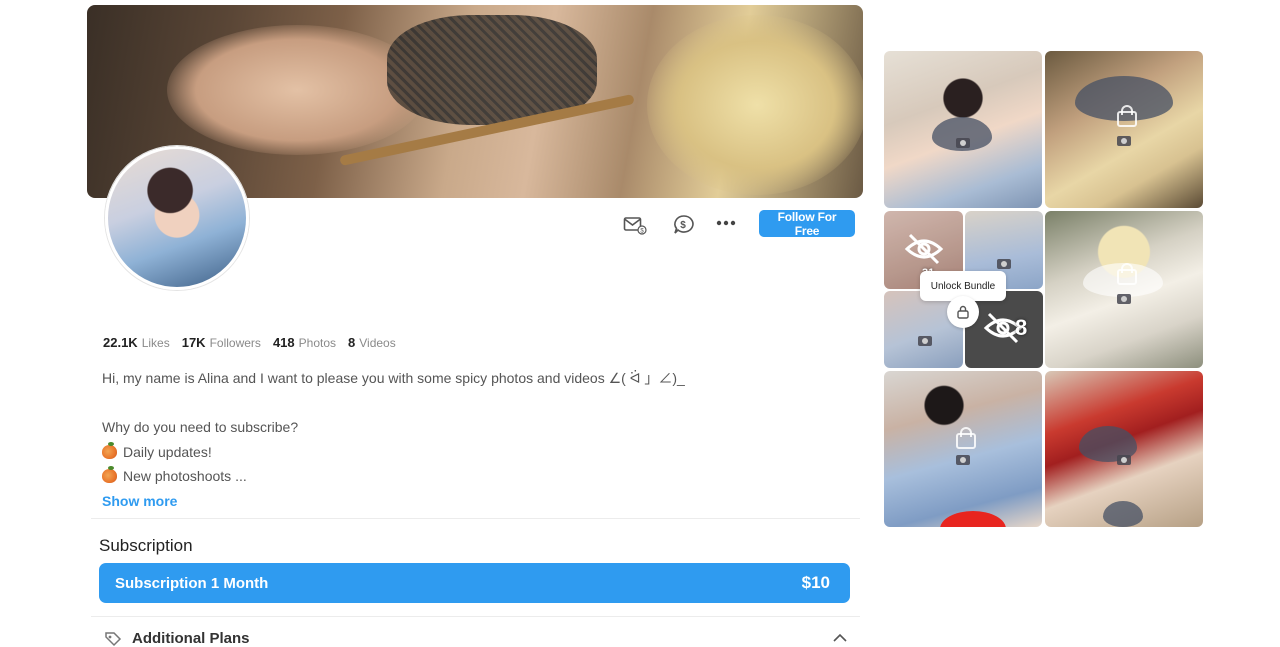  Describe the element at coordinates (924, 249) in the screenshot. I see `eye-off-icon` at that location.